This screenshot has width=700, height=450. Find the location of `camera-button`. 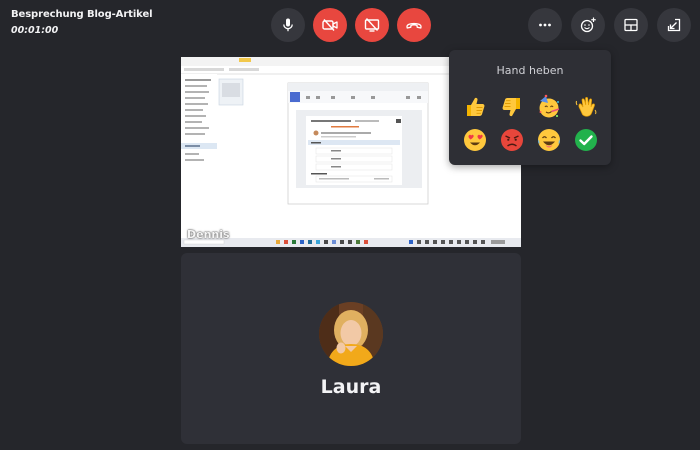

camera-button is located at coordinates (330, 25).